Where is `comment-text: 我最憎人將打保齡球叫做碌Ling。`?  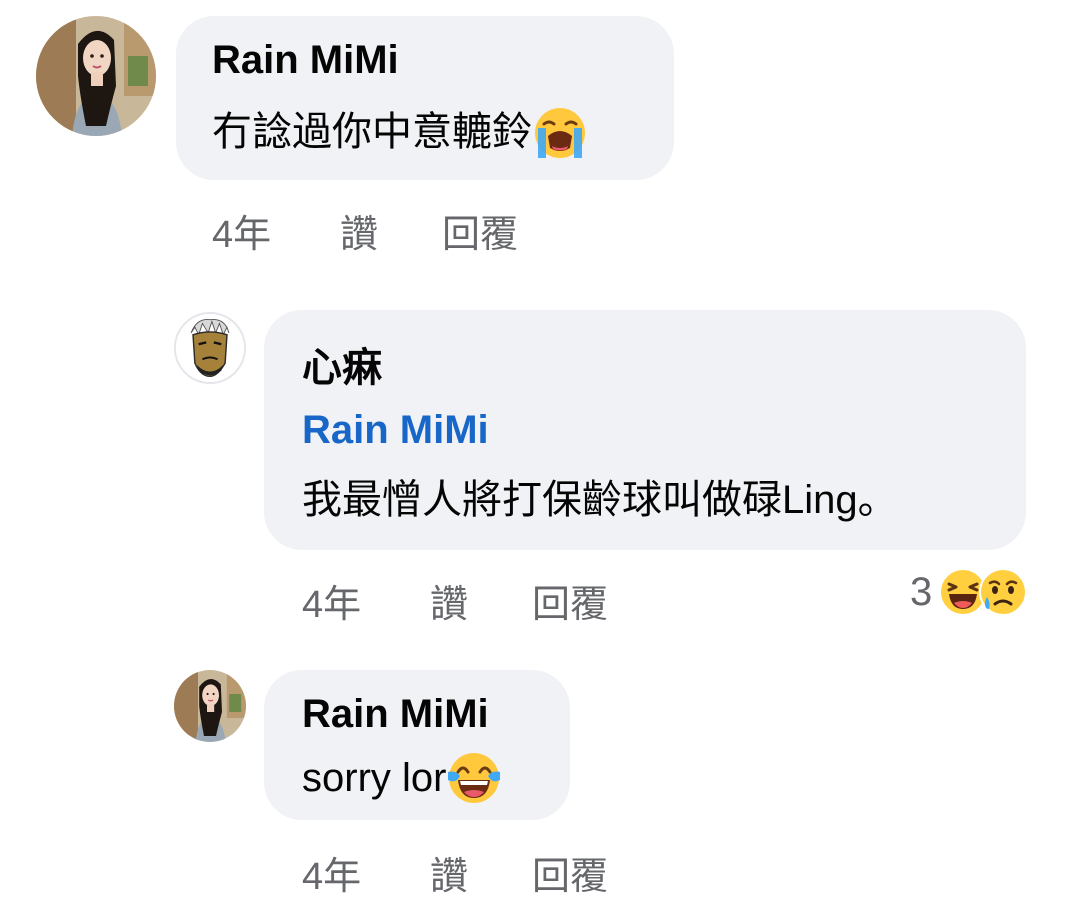
comment-text: 我最憎人將打保齡球叫做碌Ling。 is located at coordinates (600, 500).